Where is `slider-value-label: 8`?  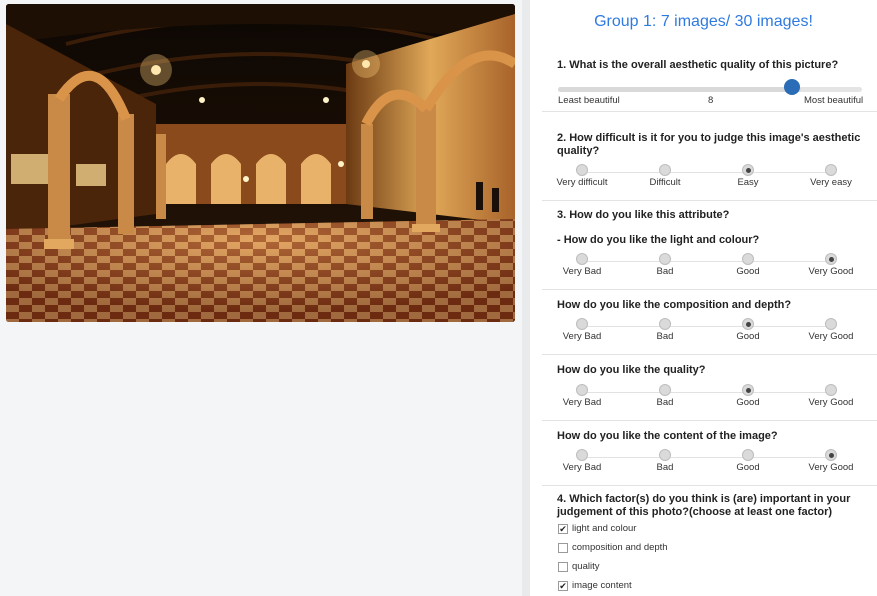
slider-value-label: 8 is located at coordinates (711, 100).